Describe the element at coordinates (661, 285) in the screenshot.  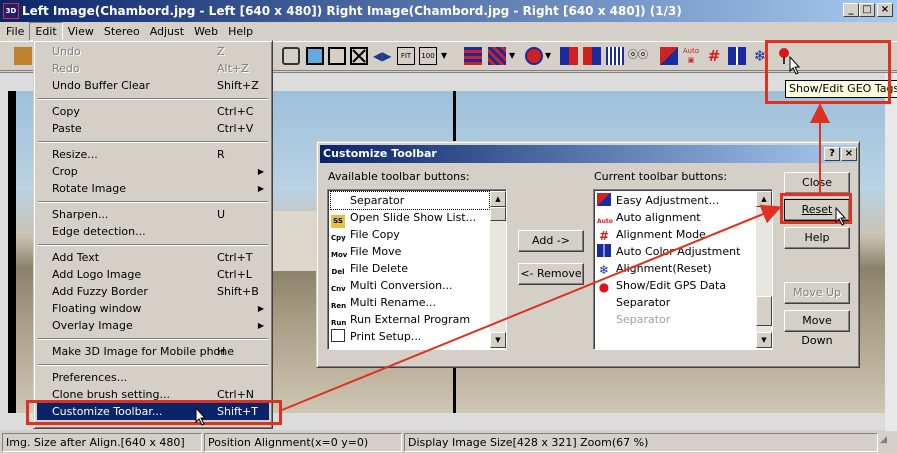
I see `list-item: ● Show/Edit GPS Data` at that location.